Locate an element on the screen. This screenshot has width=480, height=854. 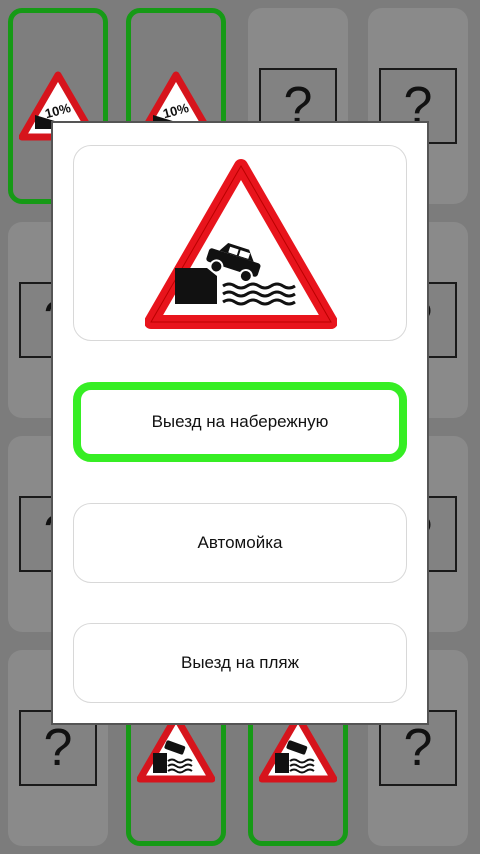
answer-label: Выезд на набережную is located at coordinates (240, 421).